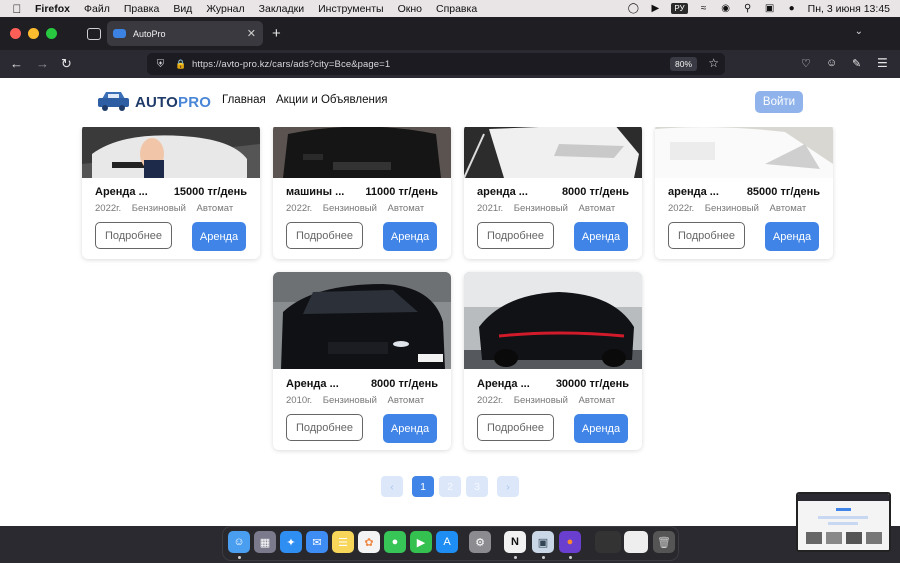 This screenshot has width=900, height=563. I want to click on running-indicator, so click(515, 557).